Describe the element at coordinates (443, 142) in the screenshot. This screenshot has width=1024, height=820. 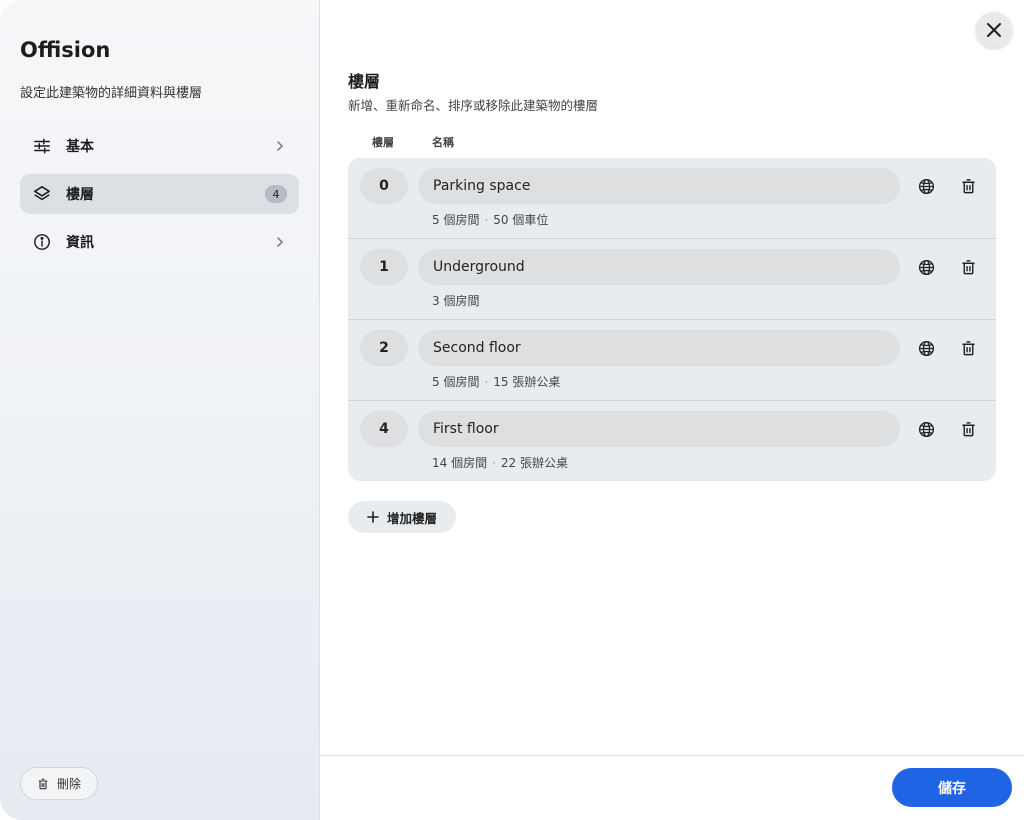
I see `column-header-name: 名稱` at that location.